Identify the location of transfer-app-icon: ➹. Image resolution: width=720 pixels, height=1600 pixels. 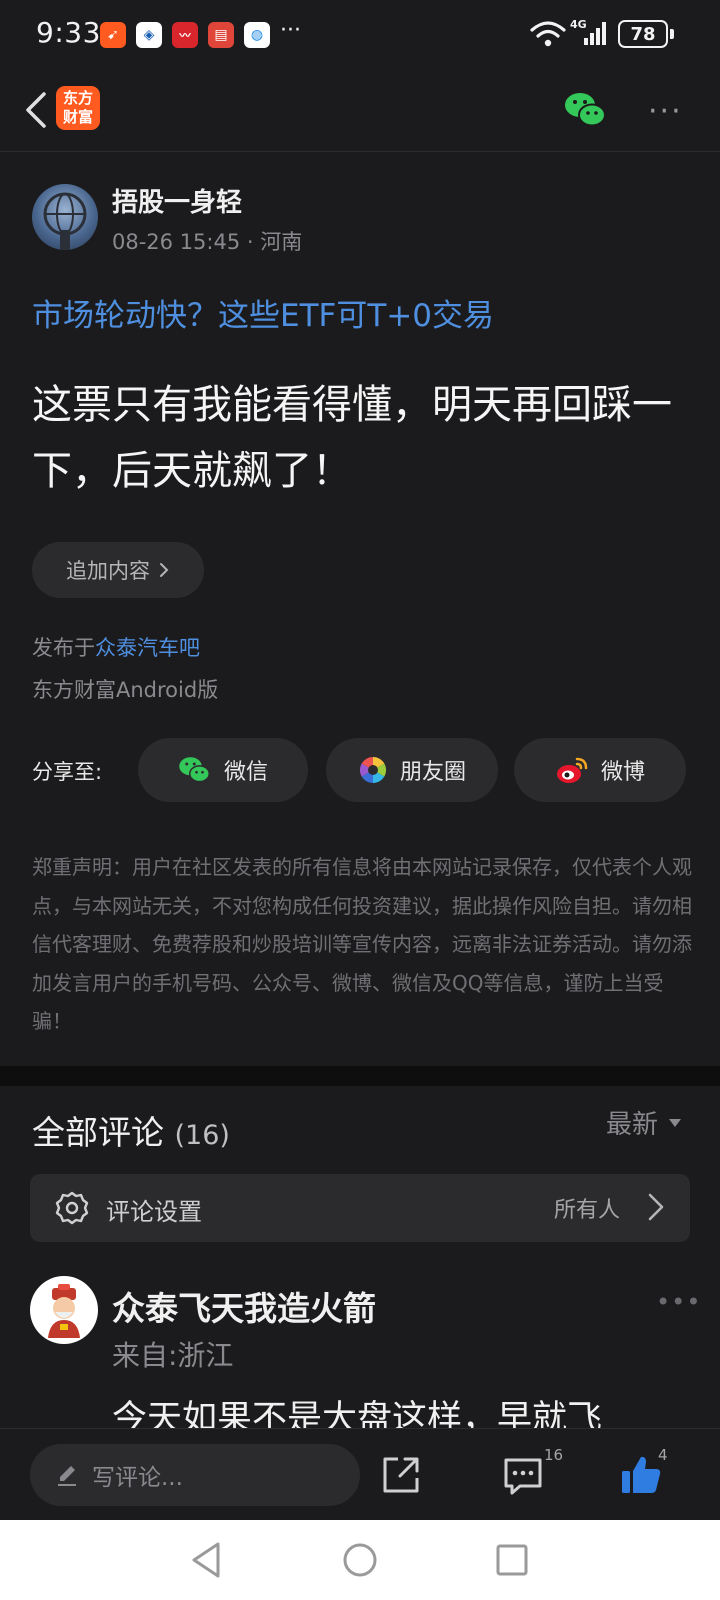
(113, 35).